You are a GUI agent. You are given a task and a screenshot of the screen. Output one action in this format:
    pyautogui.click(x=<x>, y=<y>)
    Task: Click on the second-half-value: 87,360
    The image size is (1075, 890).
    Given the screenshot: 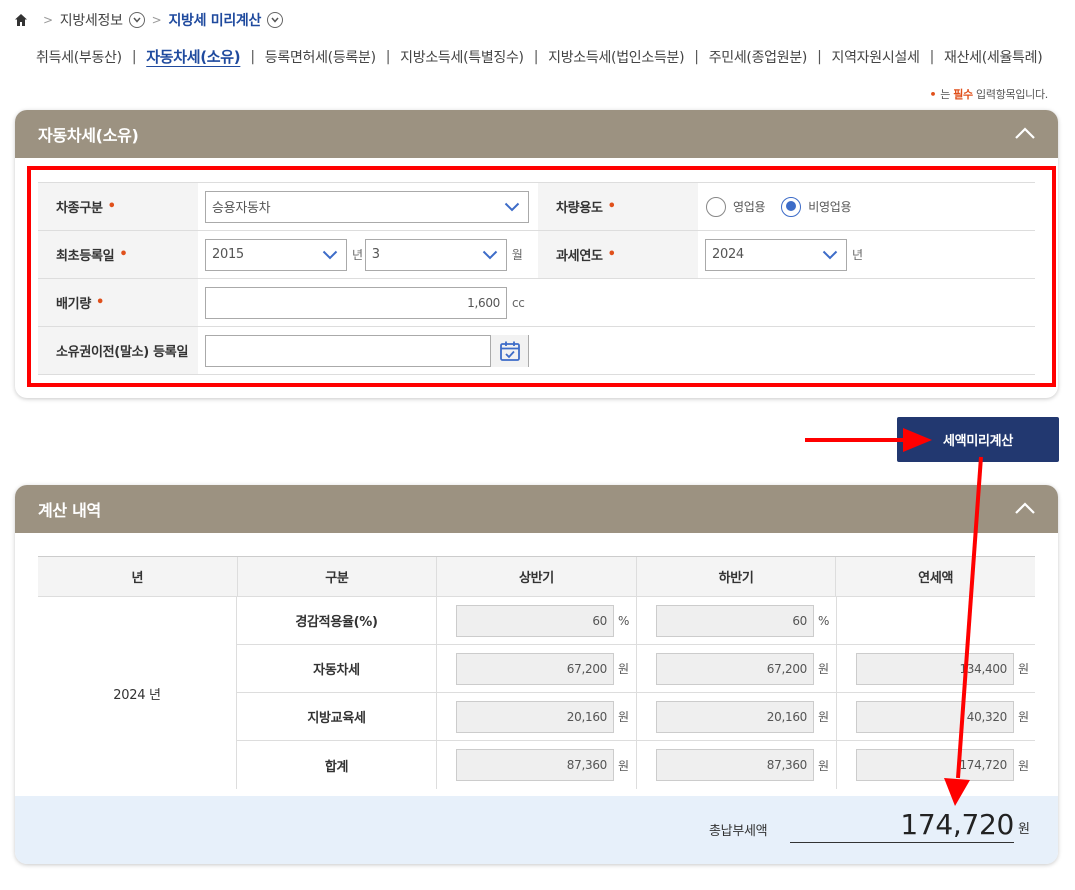 What is the action you would take?
    pyautogui.click(x=735, y=765)
    